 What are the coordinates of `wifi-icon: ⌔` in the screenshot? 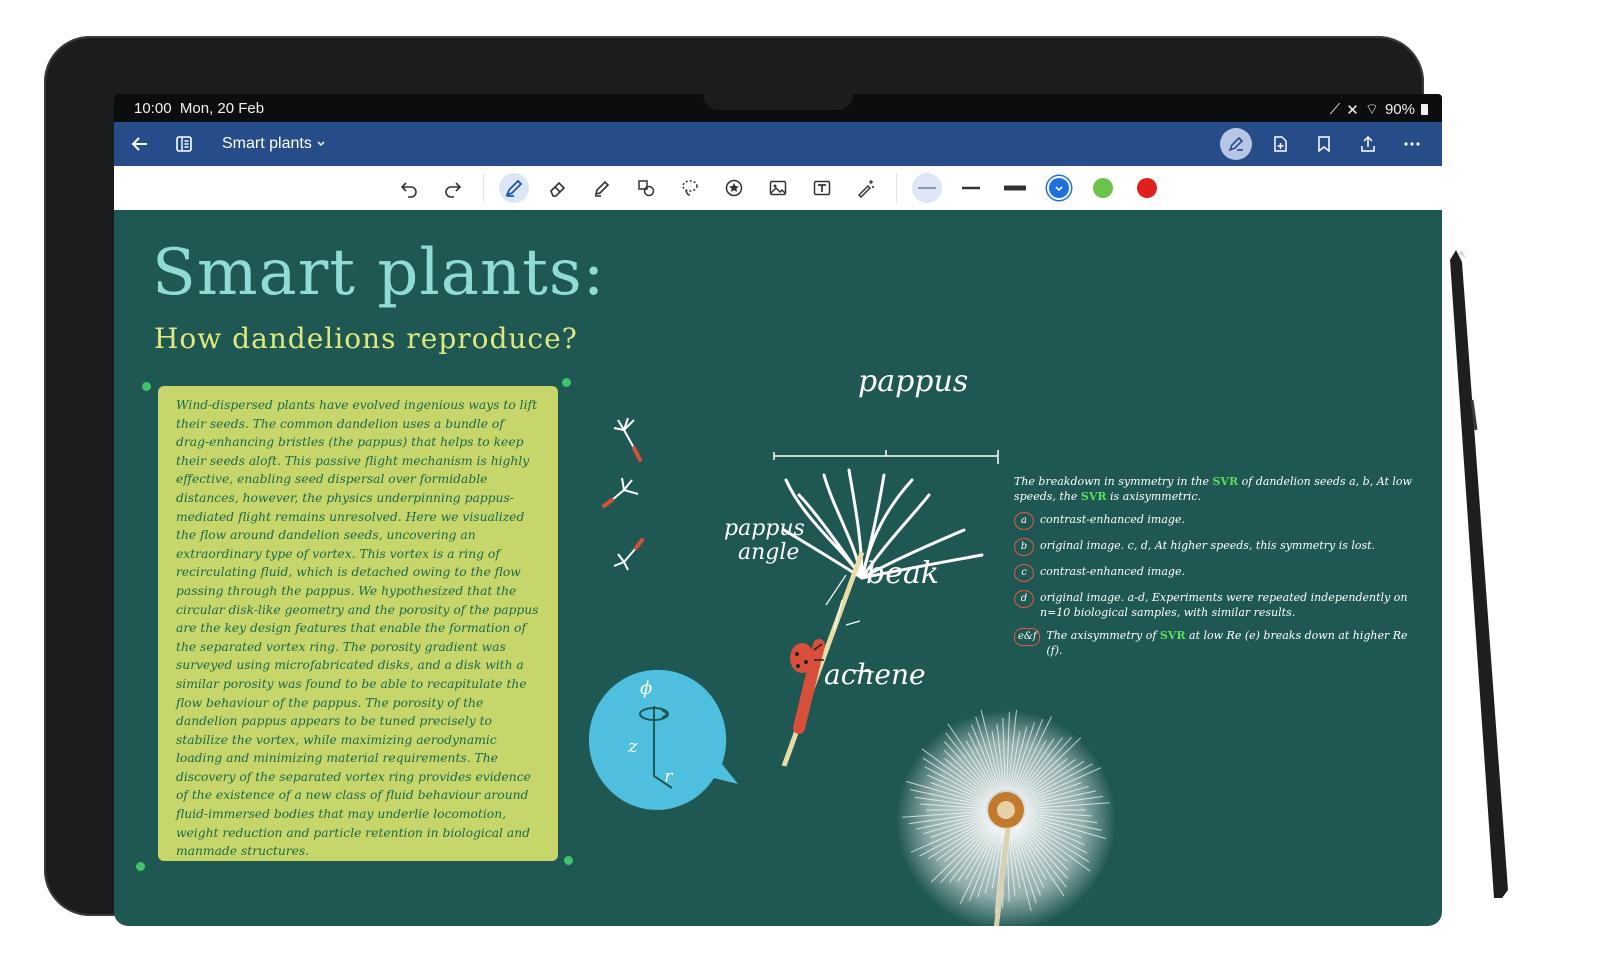 It's located at (1371, 109).